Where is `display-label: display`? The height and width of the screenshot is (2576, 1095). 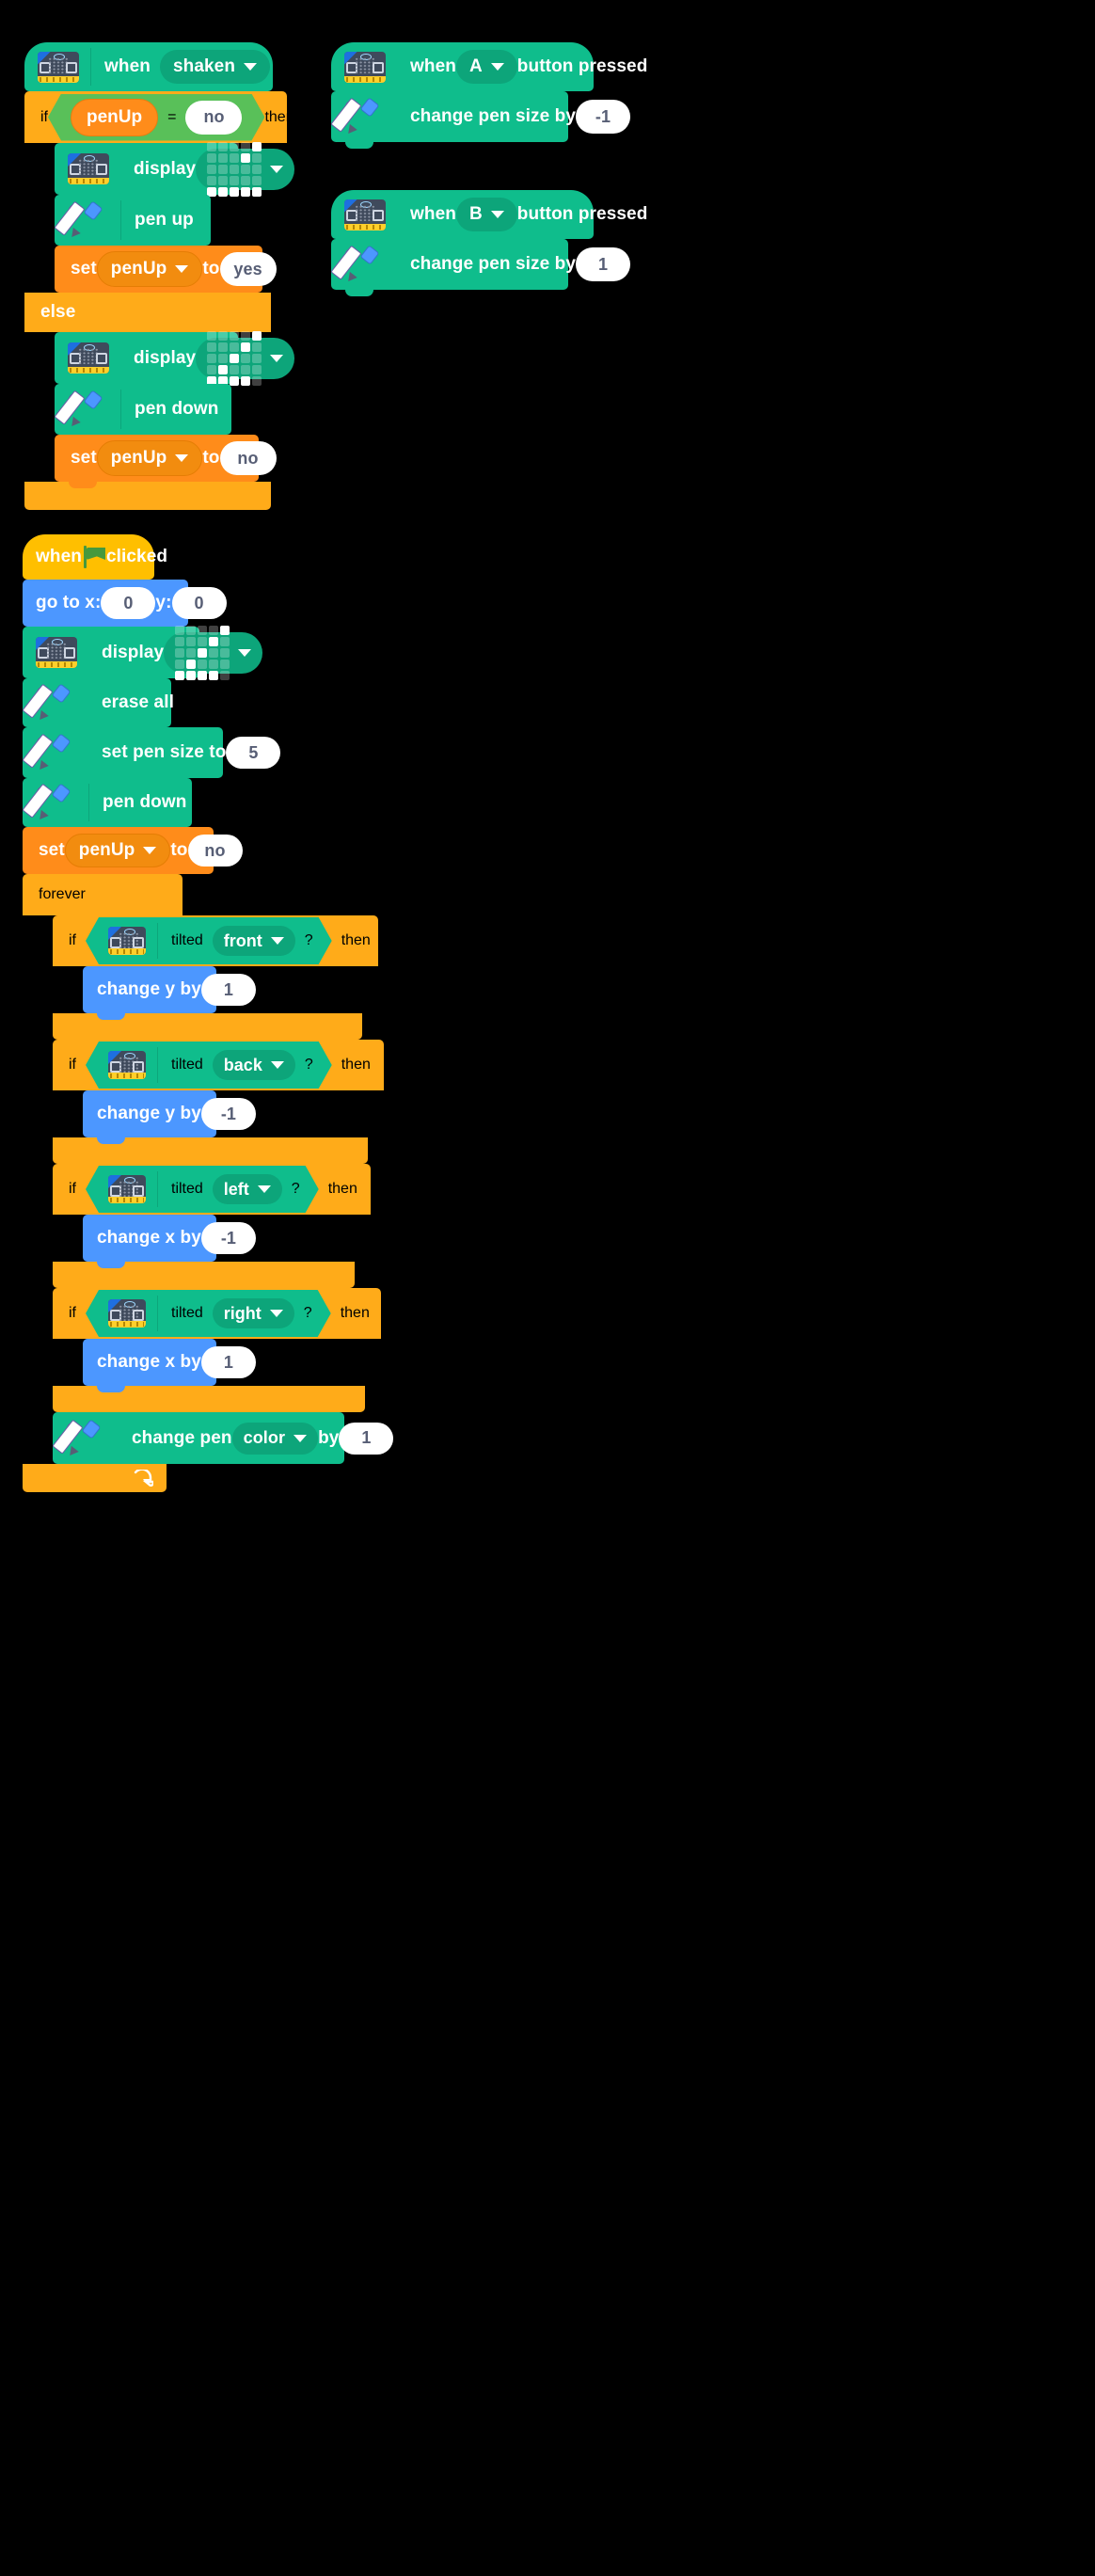
display-label: display is located at coordinates (165, 357).